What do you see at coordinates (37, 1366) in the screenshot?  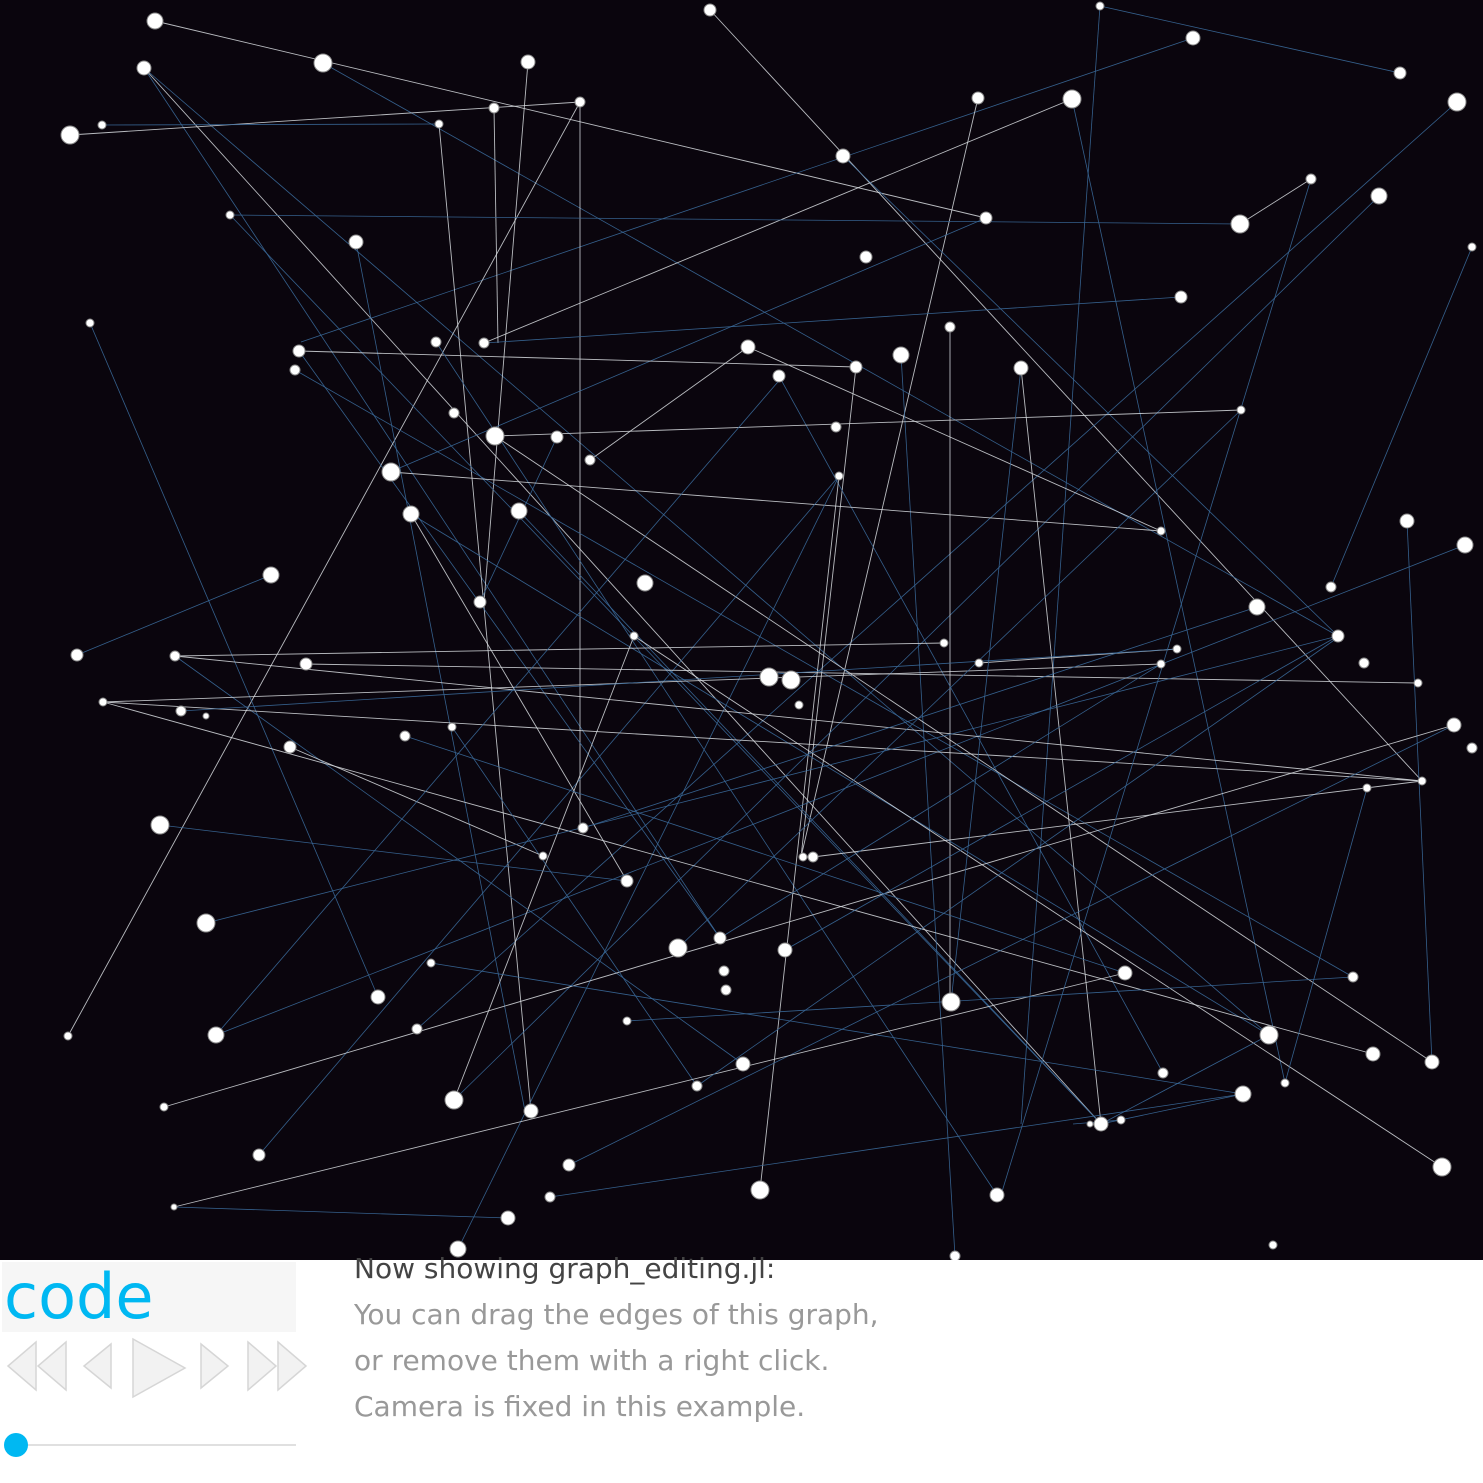 I see `skip-backward-button` at bounding box center [37, 1366].